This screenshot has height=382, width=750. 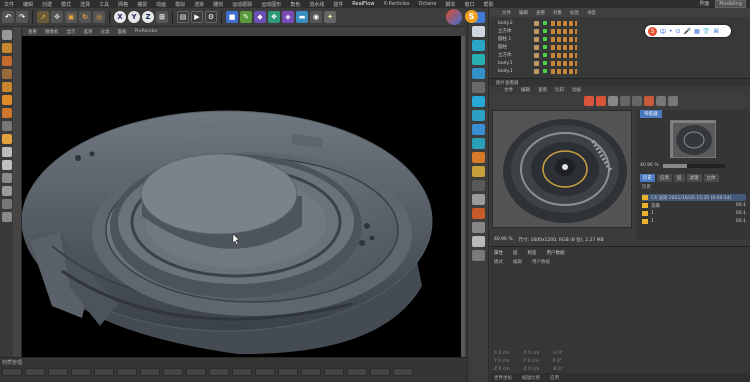 I want to click on scale-icon: ▣, so click(x=71, y=17).